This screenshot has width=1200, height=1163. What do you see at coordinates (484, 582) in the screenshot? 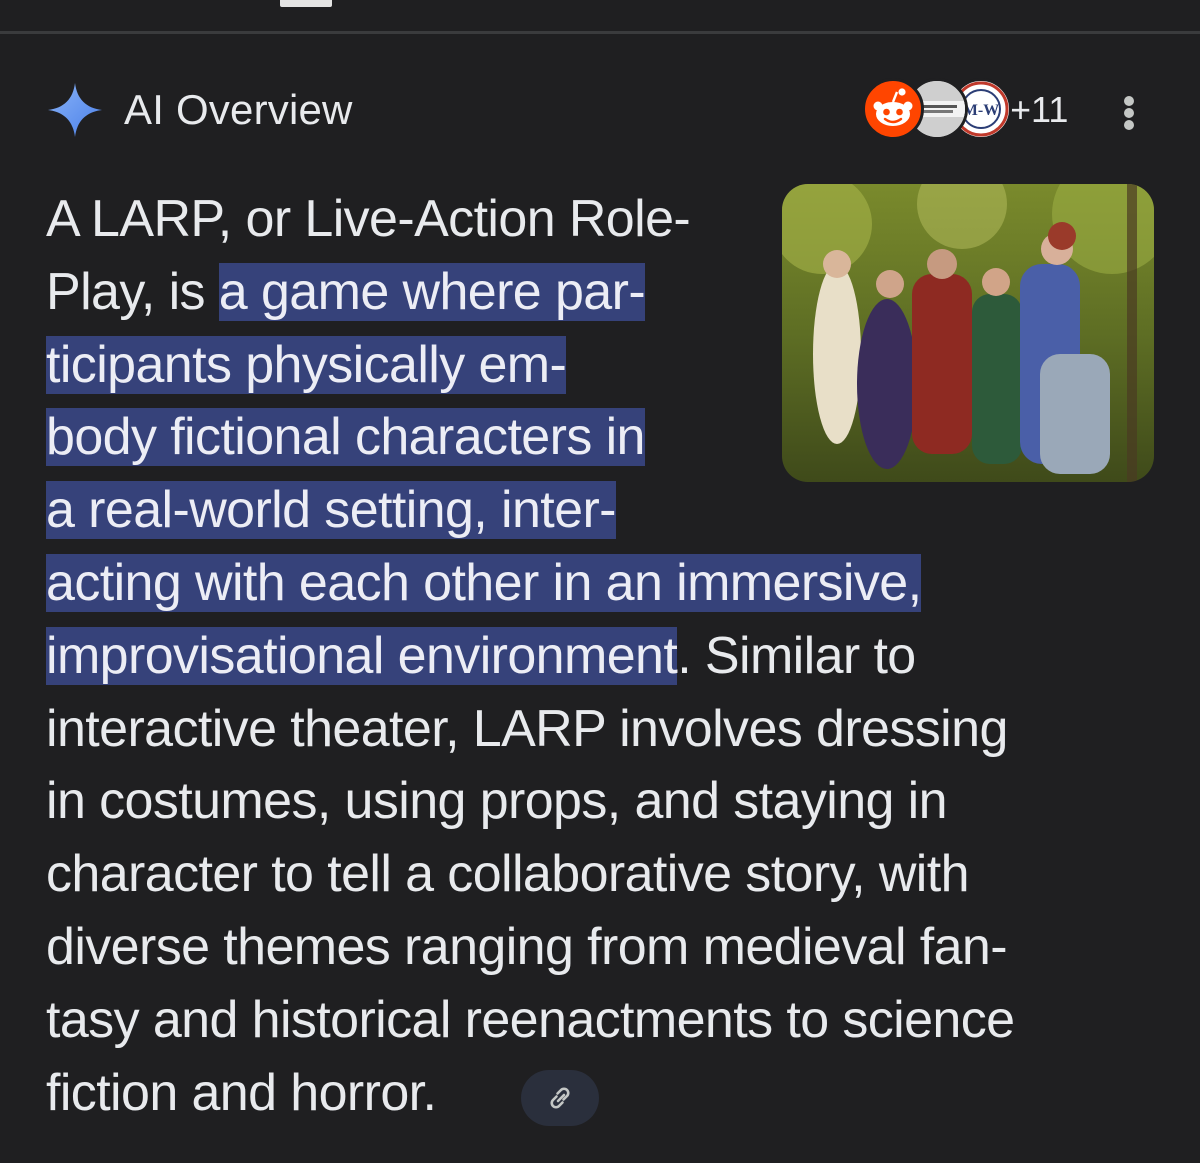
I see `highlighted-definition: acting with each other in an immersive,` at bounding box center [484, 582].